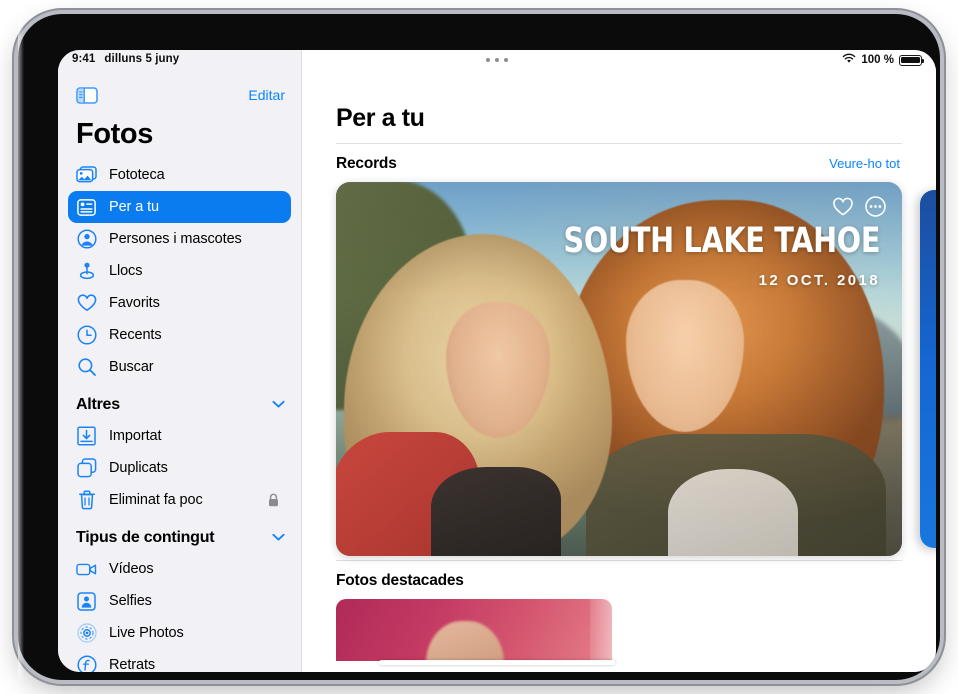  I want to click on sidebar-item-label: Llocs, so click(126, 271).